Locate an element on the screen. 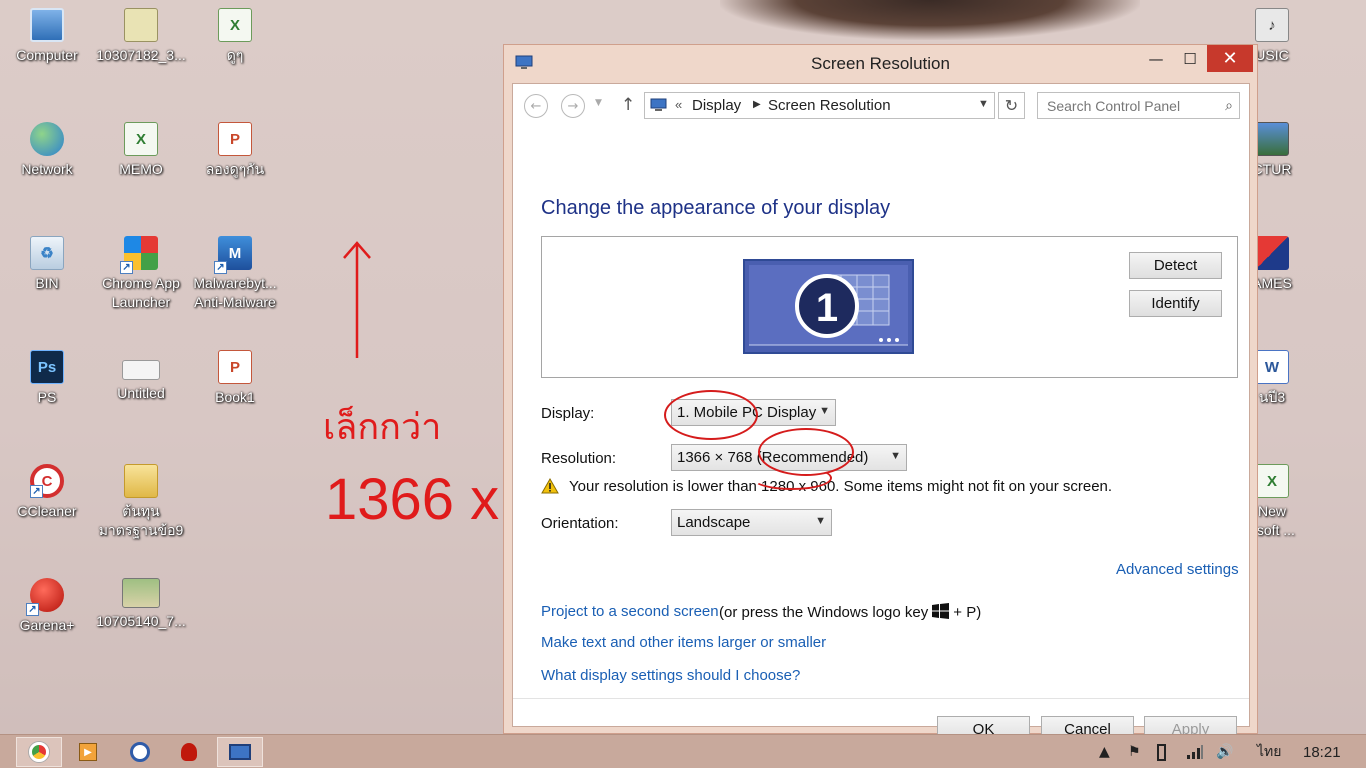  excel-file-icon: X is located at coordinates (235, 25).